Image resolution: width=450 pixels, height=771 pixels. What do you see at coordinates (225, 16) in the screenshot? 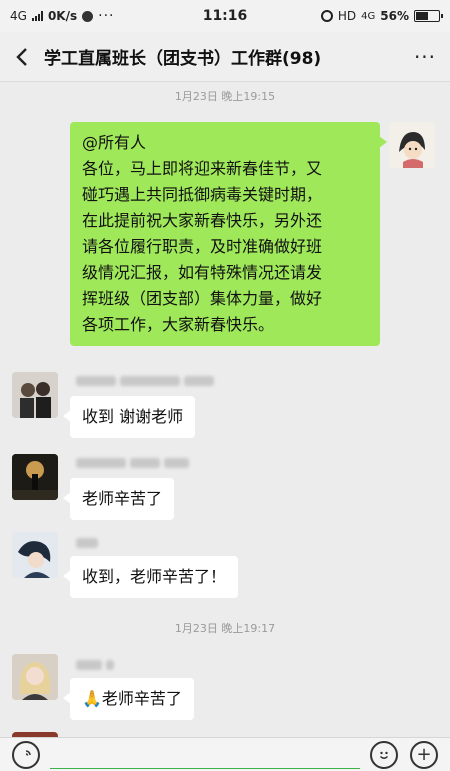
I see `status-bar: 4G 0K/s ··· 11:16 HD 4G 56%` at bounding box center [225, 16].